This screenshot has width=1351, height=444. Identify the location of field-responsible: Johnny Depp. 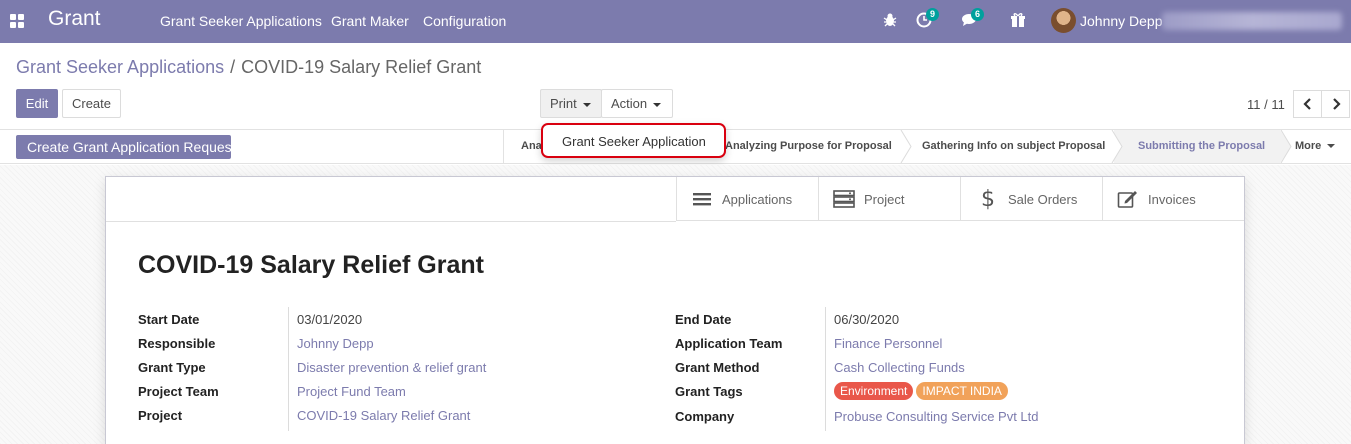
(335, 343).